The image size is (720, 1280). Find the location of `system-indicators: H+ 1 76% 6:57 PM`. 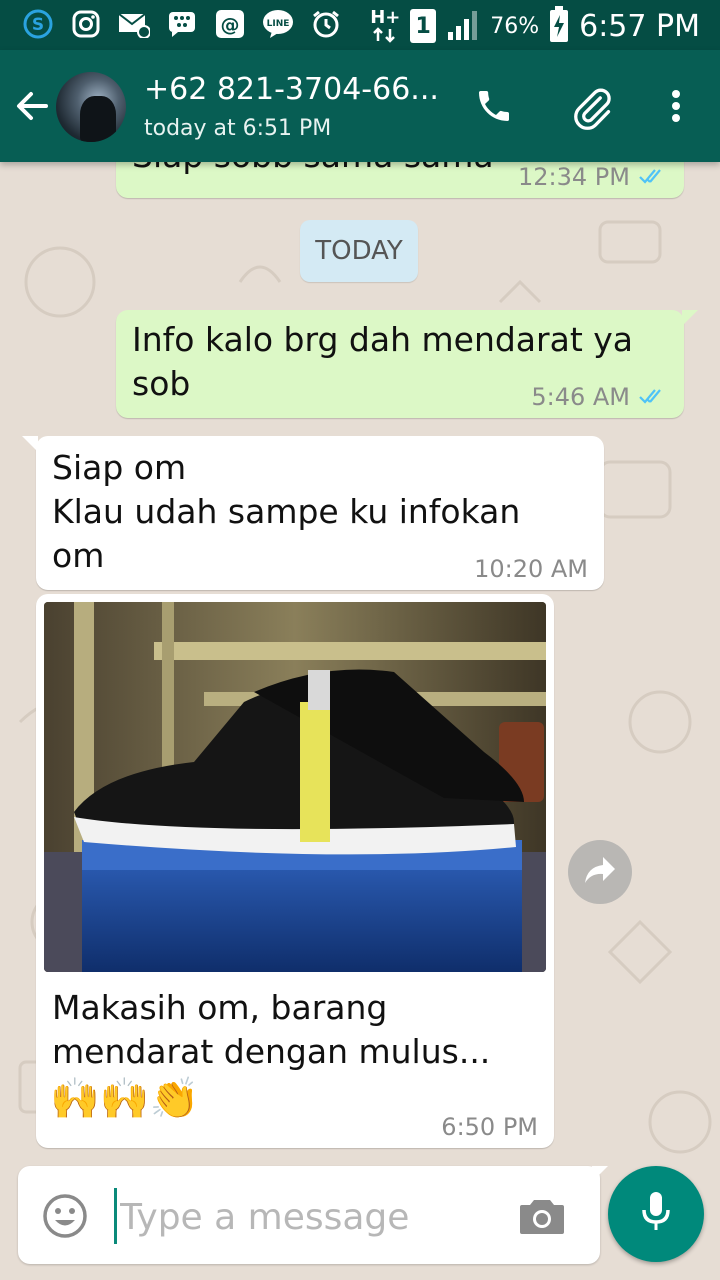

system-indicators: H+ 1 76% 6:57 PM is located at coordinates (535, 26).